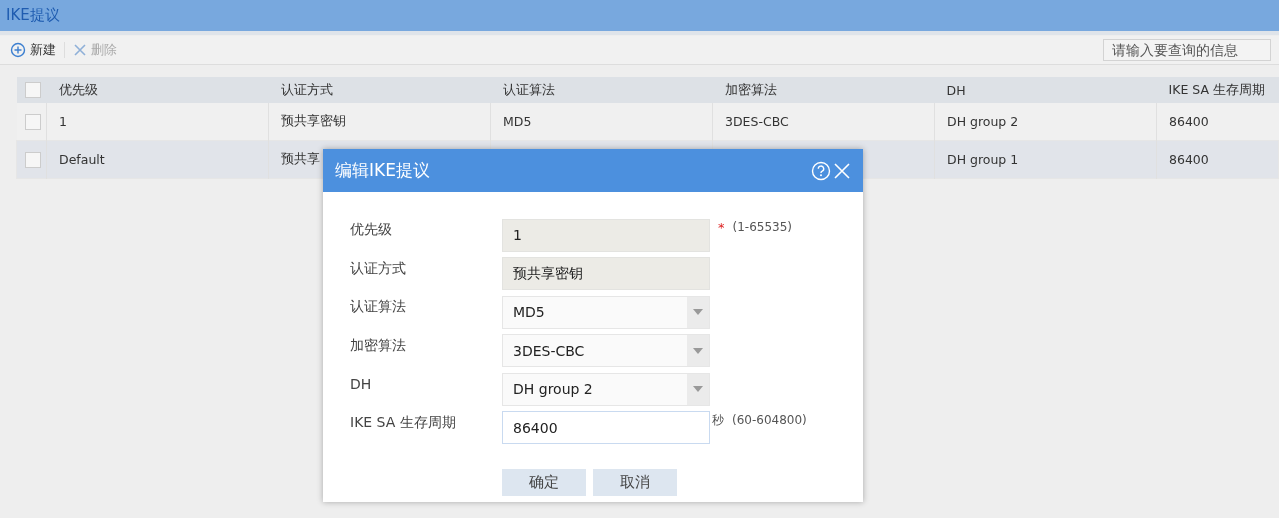 The height and width of the screenshot is (518, 1279). Describe the element at coordinates (956, 90) in the screenshot. I see `column-header: DH` at that location.